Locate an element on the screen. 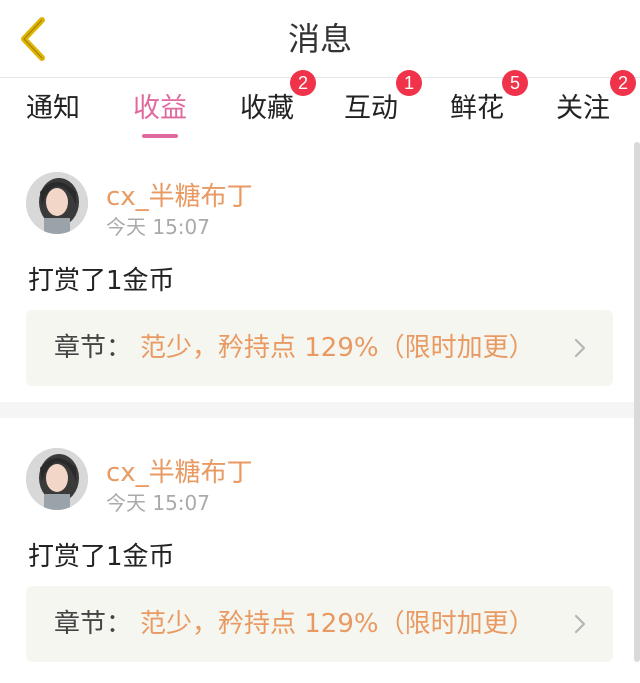  badge-favorites: 2 is located at coordinates (303, 83).